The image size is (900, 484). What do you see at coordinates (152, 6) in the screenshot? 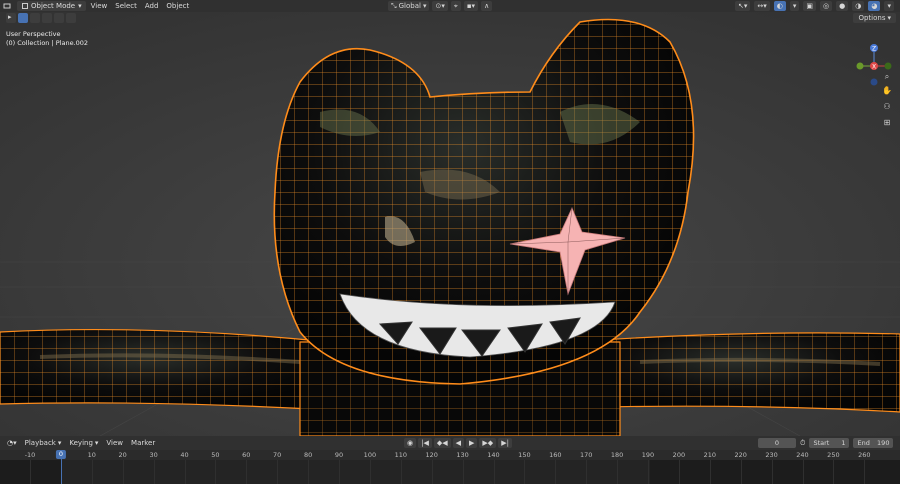
I see `menu-add: Add` at bounding box center [152, 6].